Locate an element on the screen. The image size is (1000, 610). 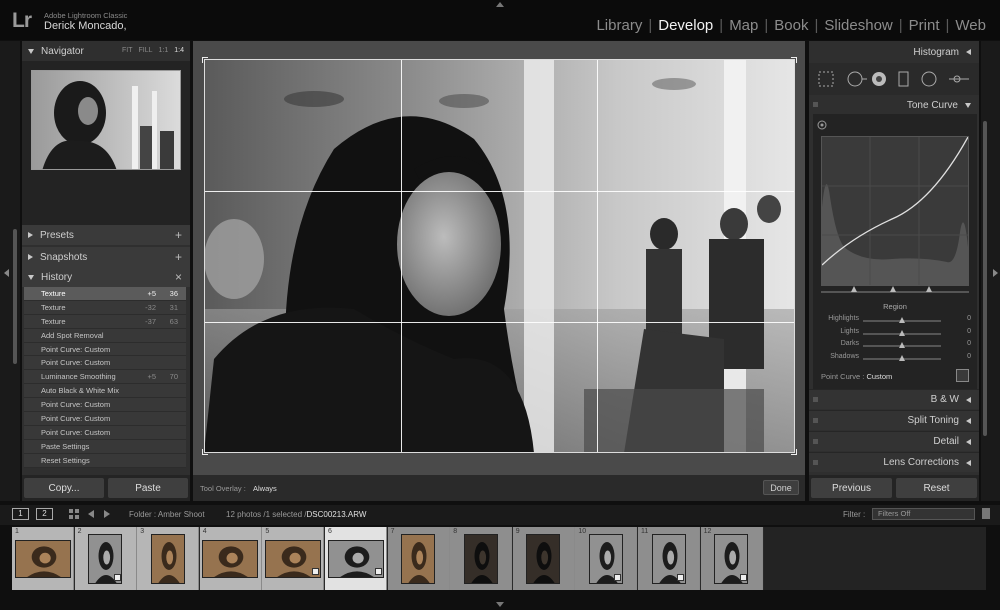
selected-filename: DSC00213.ARW is located at coordinates (337, 514).